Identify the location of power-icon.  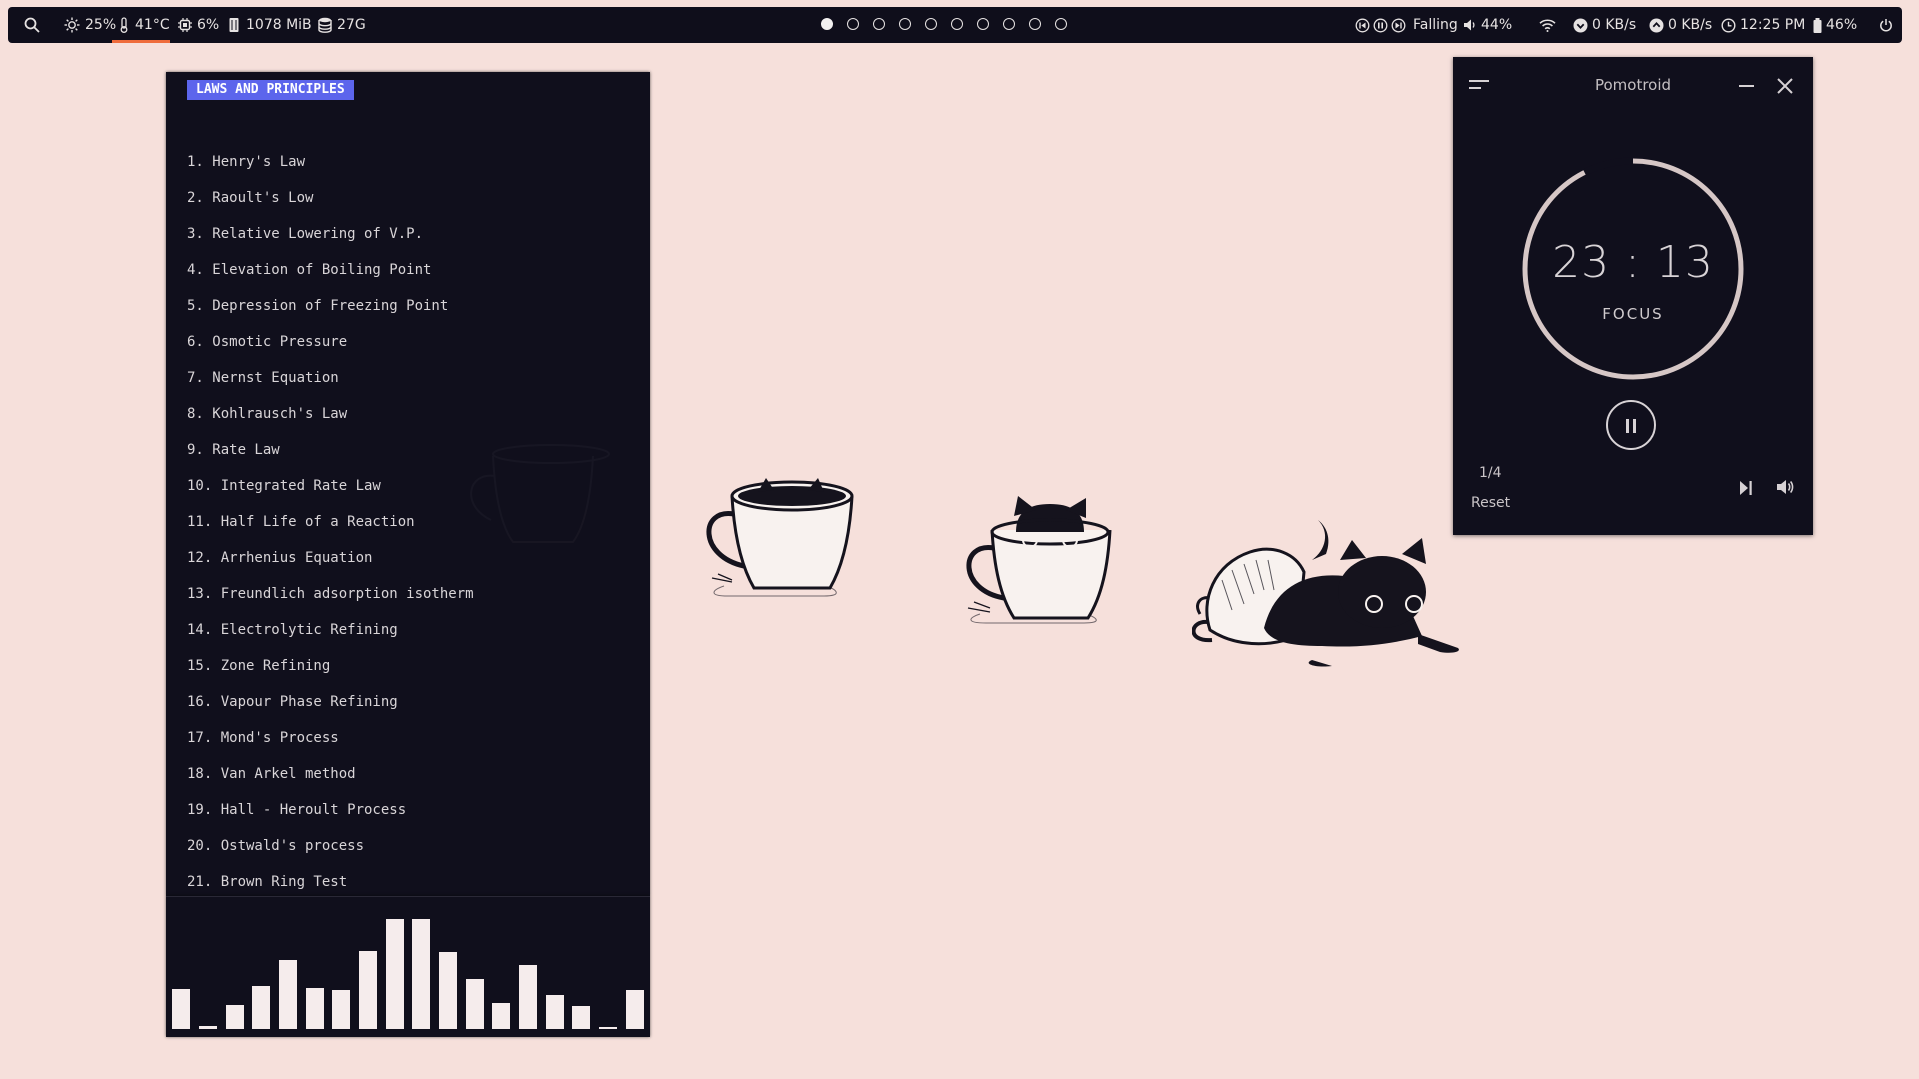
(1886, 25).